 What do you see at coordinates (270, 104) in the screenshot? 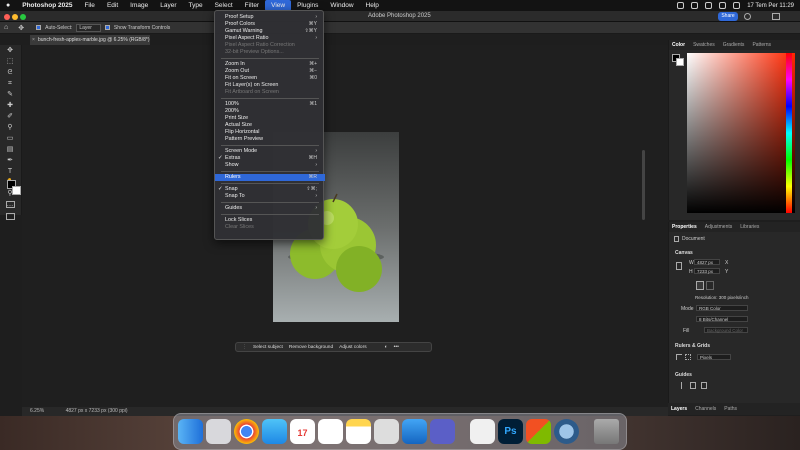
I see `view-menu-item-100: 100% ⌘1` at bounding box center [270, 104].